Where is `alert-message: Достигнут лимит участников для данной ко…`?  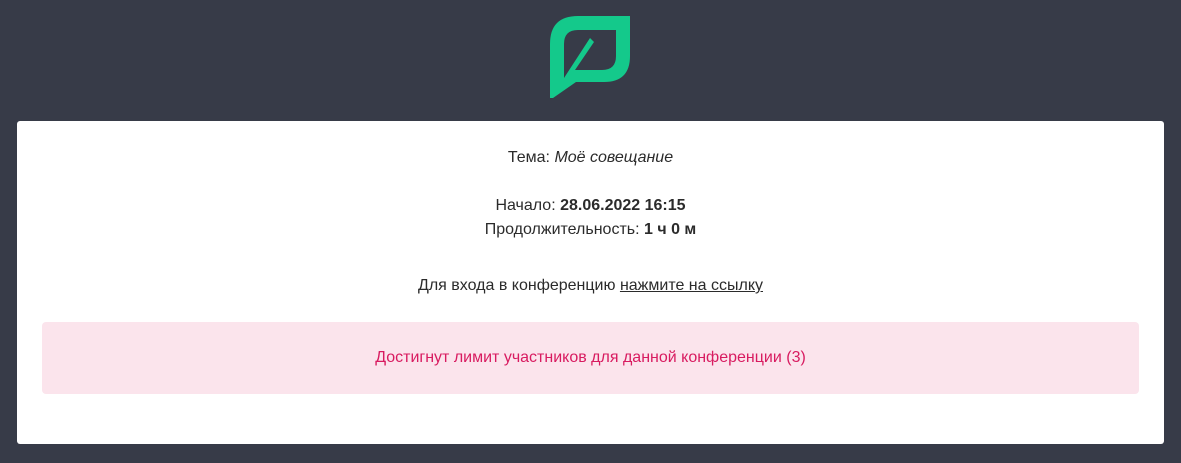
alert-message: Достигнут лимит участников для данной ко… is located at coordinates (590, 357).